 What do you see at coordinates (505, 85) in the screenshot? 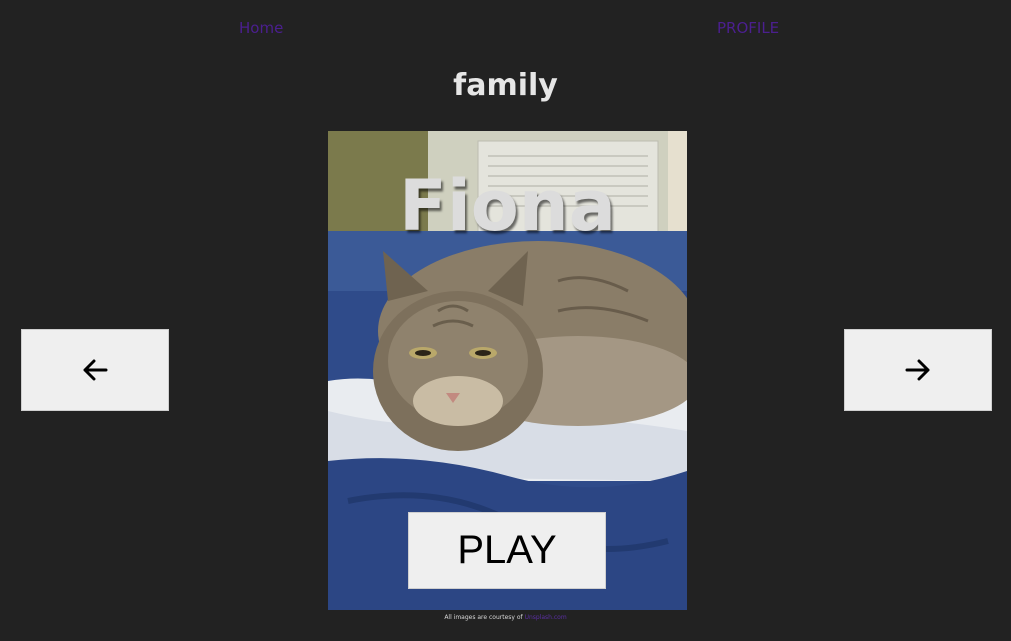
I see `collection-title: family` at bounding box center [505, 85].